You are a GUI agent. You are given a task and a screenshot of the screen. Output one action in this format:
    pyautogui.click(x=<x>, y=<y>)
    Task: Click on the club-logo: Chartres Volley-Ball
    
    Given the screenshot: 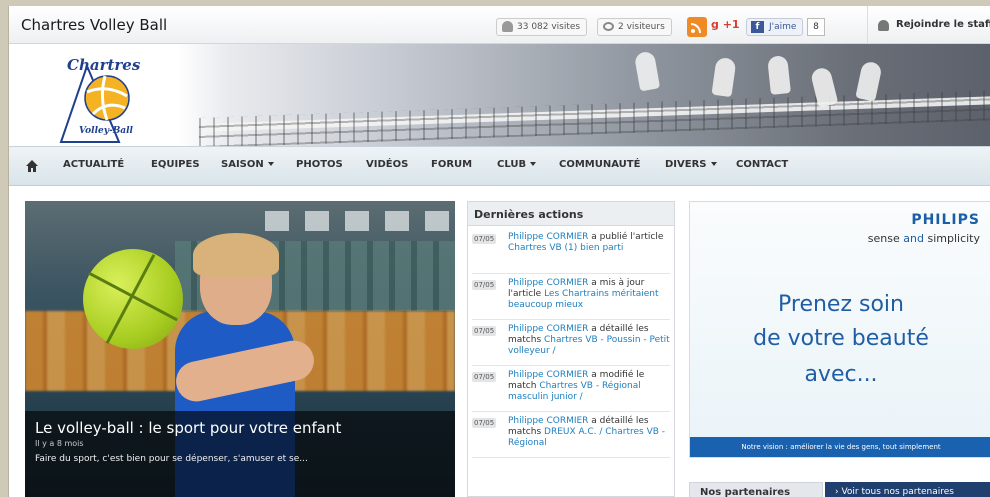 What is the action you would take?
    pyautogui.click(x=104, y=96)
    